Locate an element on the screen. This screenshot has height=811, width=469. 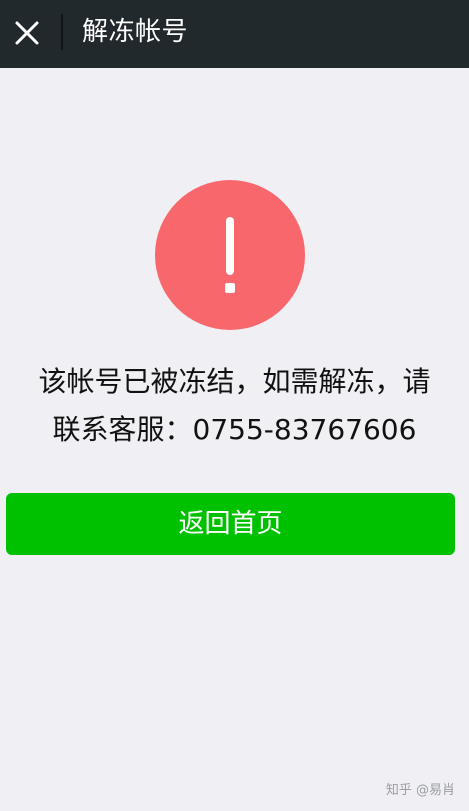
message-line-1: 该帐号已被冻结，如需解冻，请 is located at coordinates (234, 381).